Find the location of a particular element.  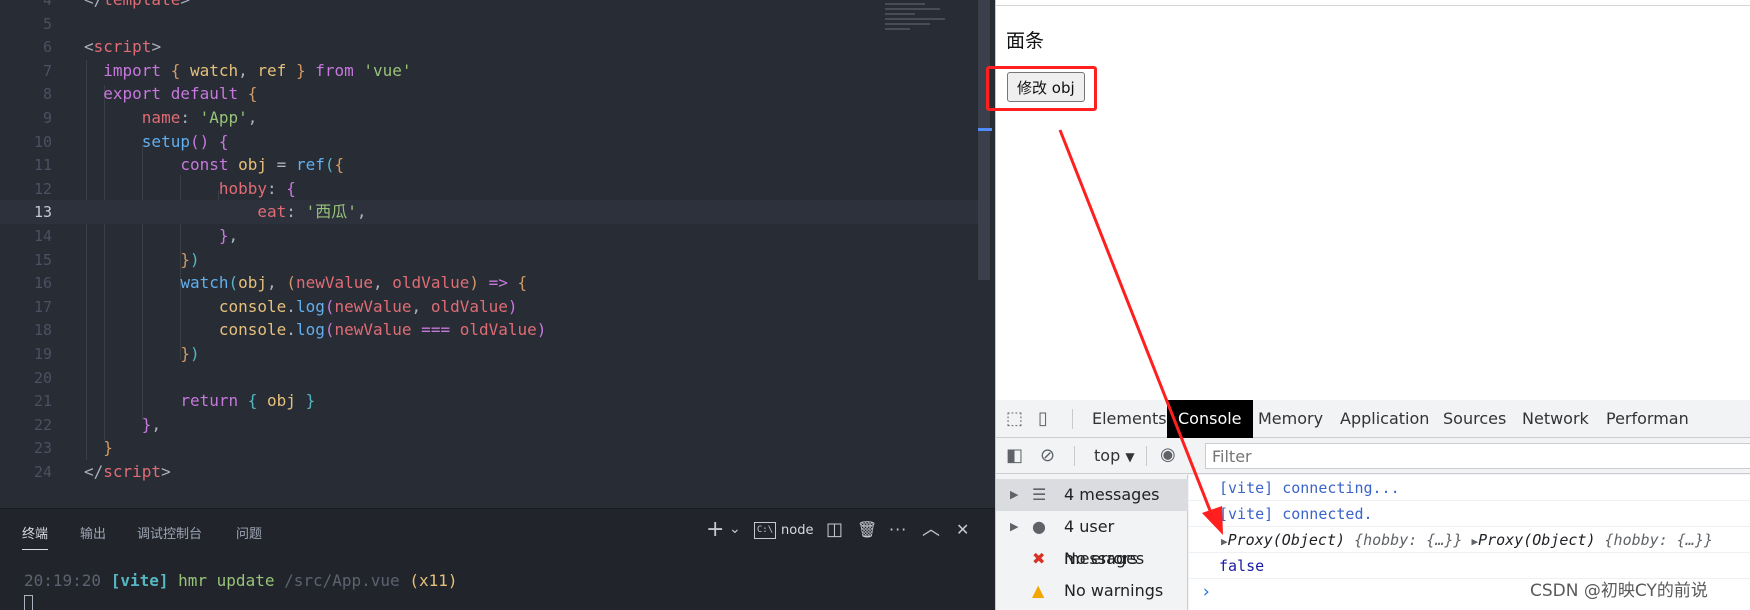

code-line: 24 </script> is located at coordinates (490, 472).